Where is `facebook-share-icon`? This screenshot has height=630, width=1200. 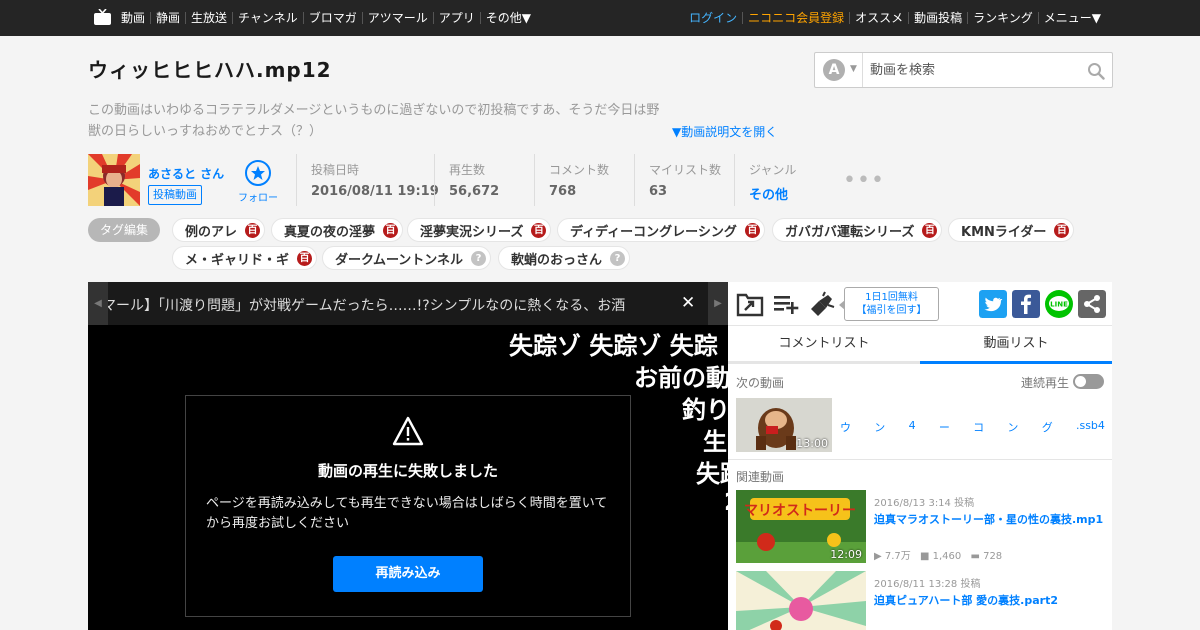 facebook-share-icon is located at coordinates (1026, 304).